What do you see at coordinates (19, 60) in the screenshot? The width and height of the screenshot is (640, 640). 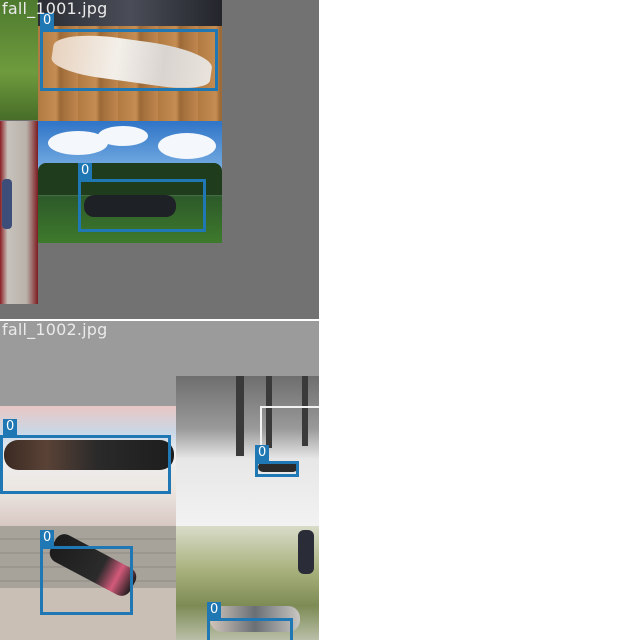 I see `grass-image` at bounding box center [19, 60].